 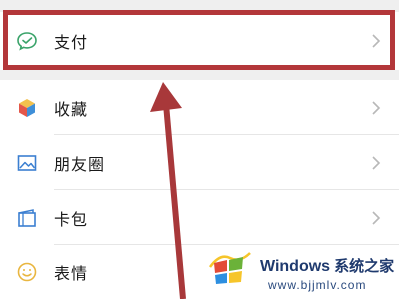 I want to click on watermark-url: www.bjjmlv.com, so click(x=317, y=285).